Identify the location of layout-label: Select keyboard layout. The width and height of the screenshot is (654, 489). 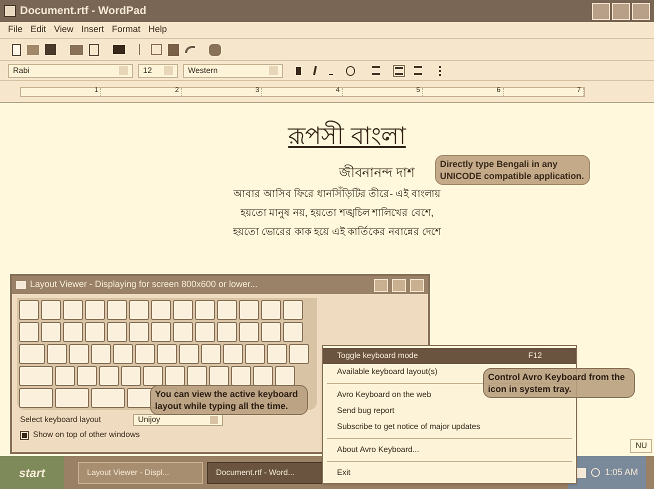
(60, 420).